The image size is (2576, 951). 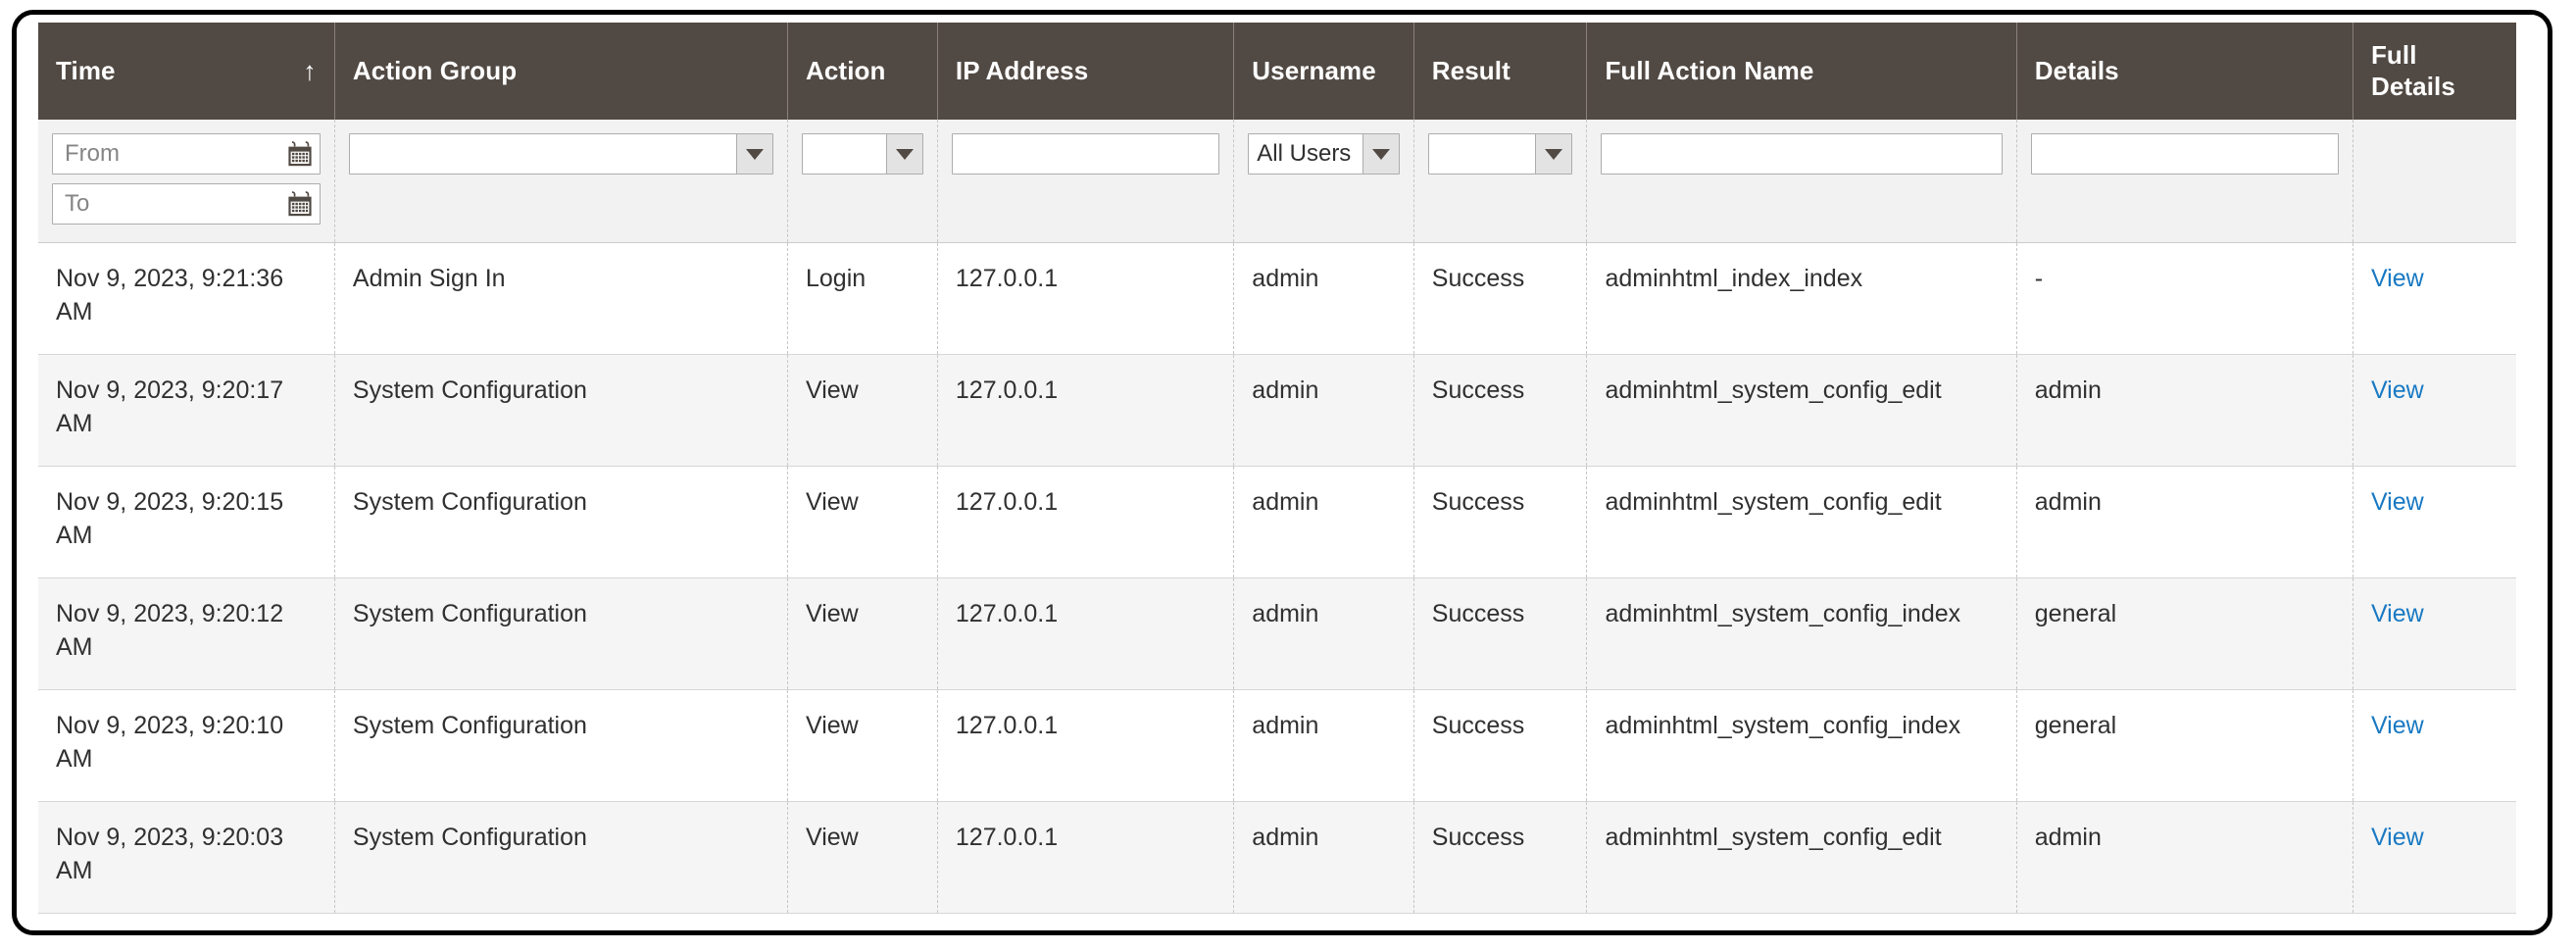 What do you see at coordinates (1500, 154) in the screenshot?
I see `filter-result-select` at bounding box center [1500, 154].